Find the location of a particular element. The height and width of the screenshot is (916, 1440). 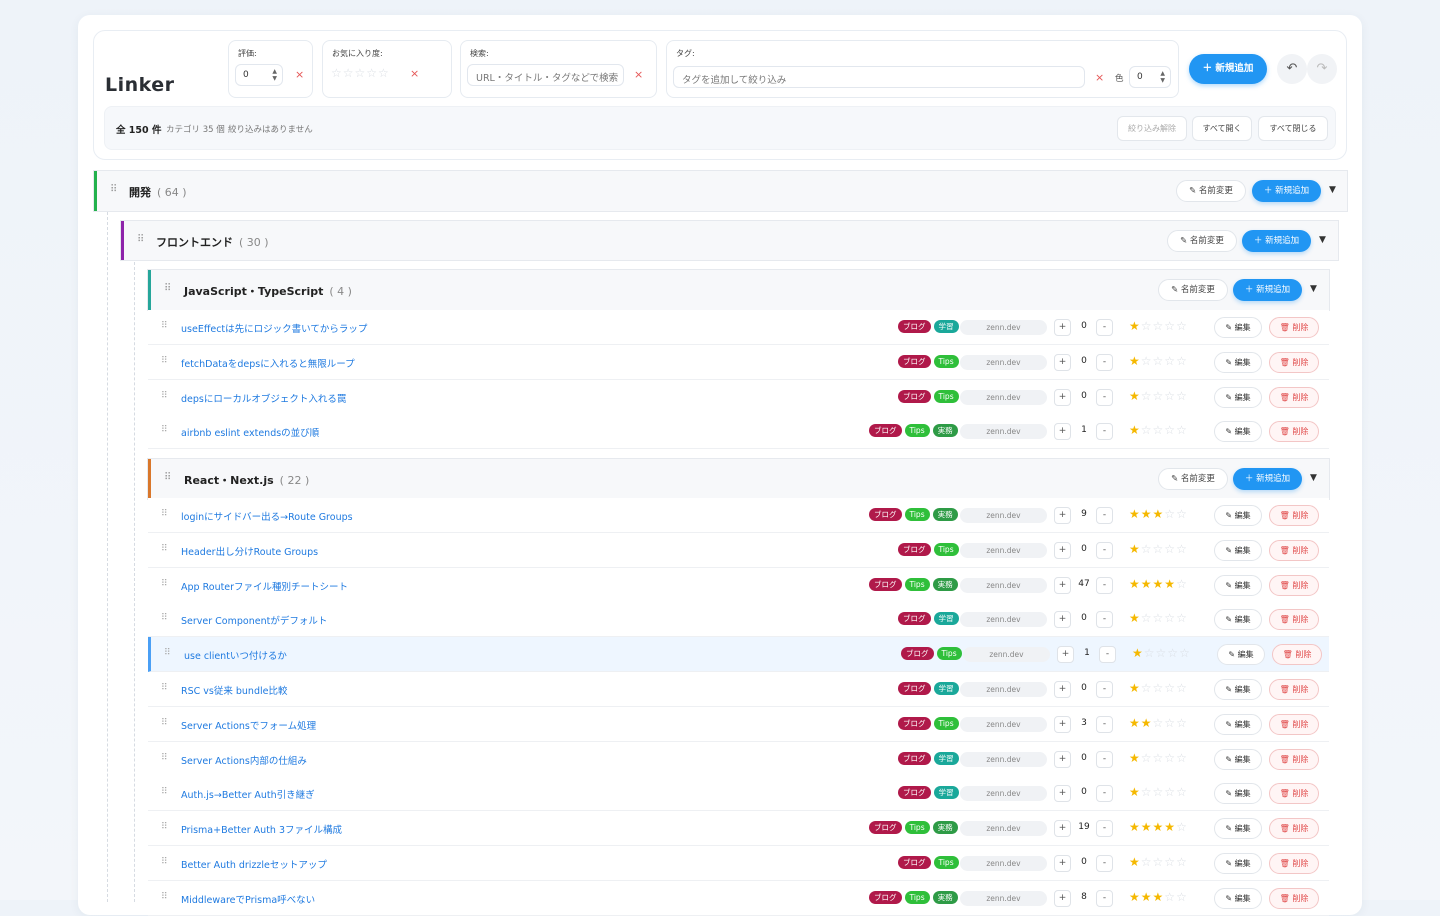

link-title: useEffectは先にロジック書いてからラップ is located at coordinates (274, 328).